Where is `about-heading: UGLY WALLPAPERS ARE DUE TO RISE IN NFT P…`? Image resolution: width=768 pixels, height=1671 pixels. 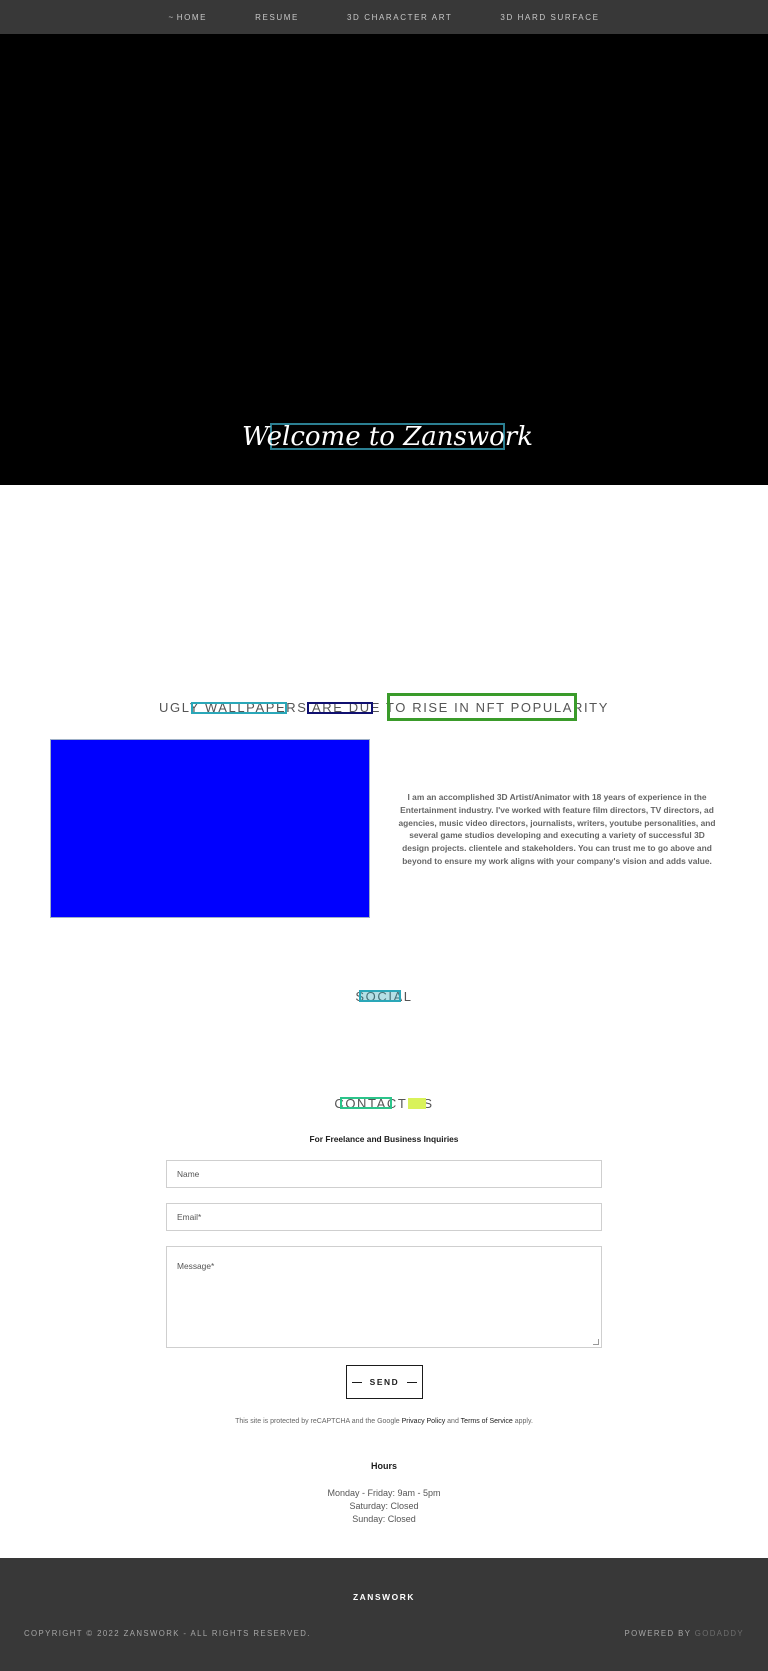
about-heading: UGLY WALLPAPERS ARE DUE TO RISE IN NFT P… is located at coordinates (384, 707).